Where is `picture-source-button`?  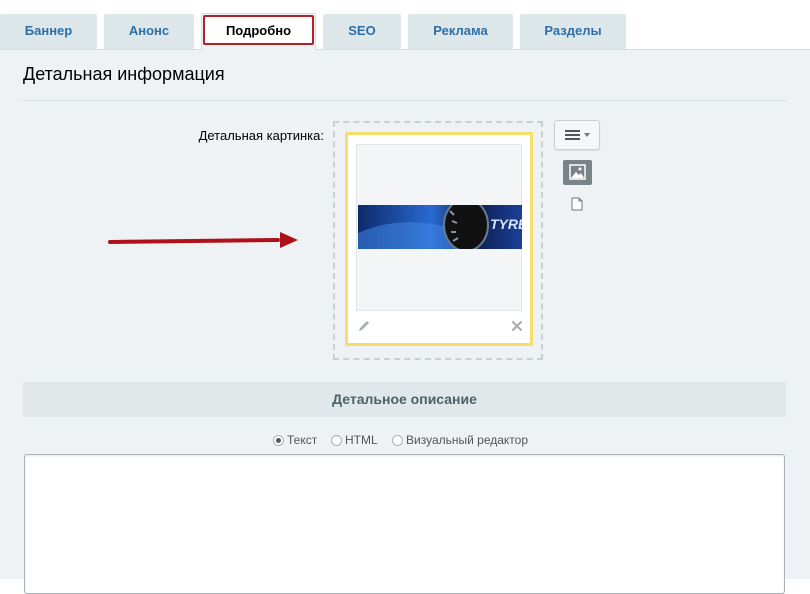 picture-source-button is located at coordinates (577, 172).